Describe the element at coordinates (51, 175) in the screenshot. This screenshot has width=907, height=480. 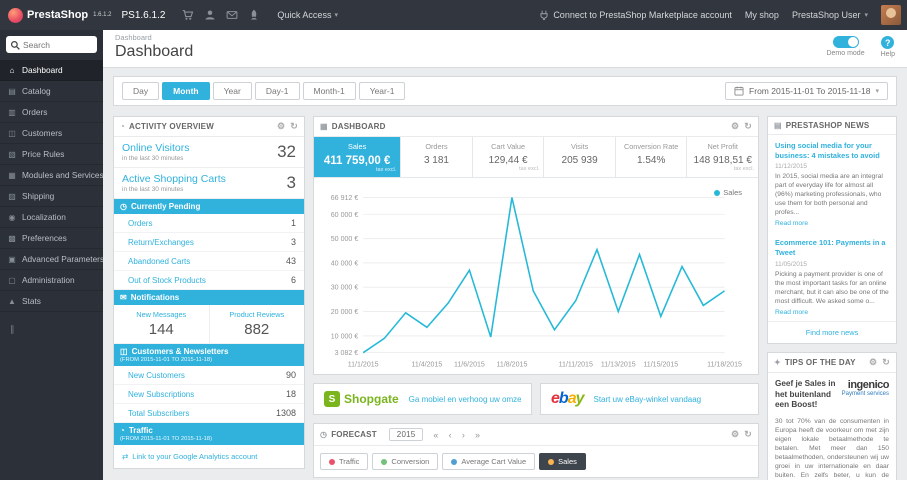
I see `sidebar-item-modules: ▦ Modules and Services` at that location.